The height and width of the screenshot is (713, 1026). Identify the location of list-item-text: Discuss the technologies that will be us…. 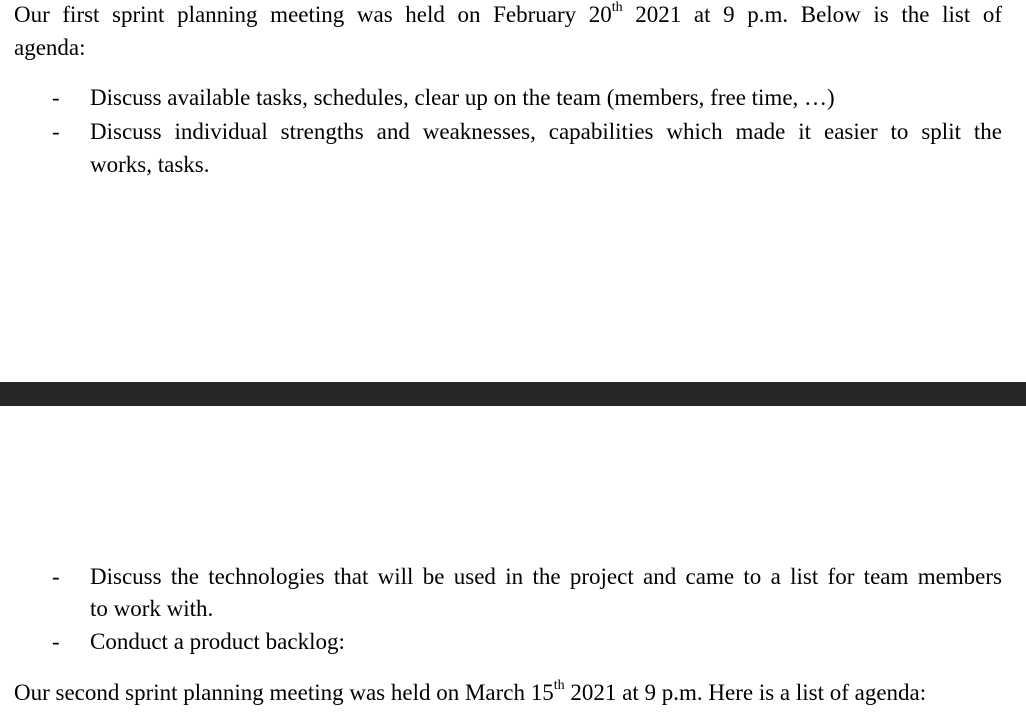
(546, 576).